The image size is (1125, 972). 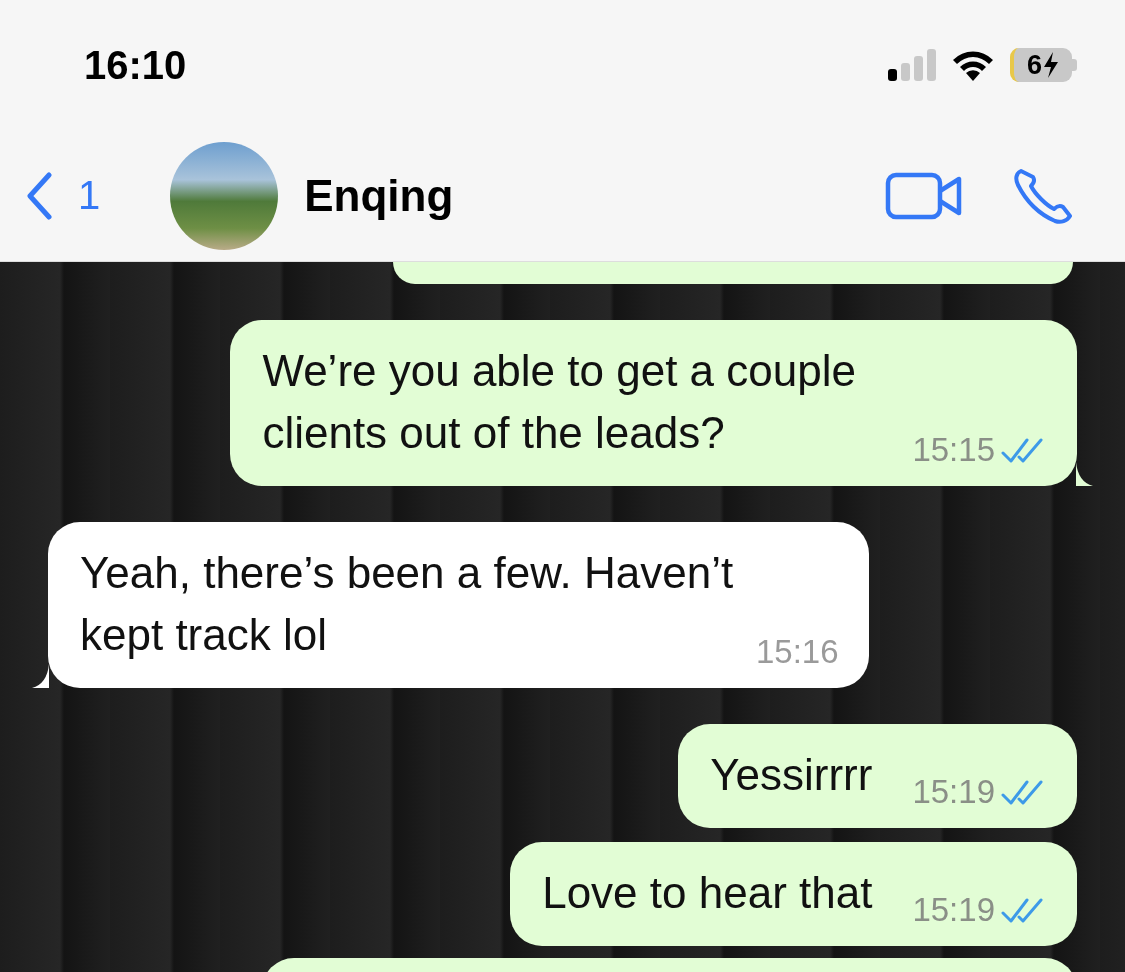 What do you see at coordinates (594, 195) in the screenshot?
I see `contact-name: Enqing` at bounding box center [594, 195].